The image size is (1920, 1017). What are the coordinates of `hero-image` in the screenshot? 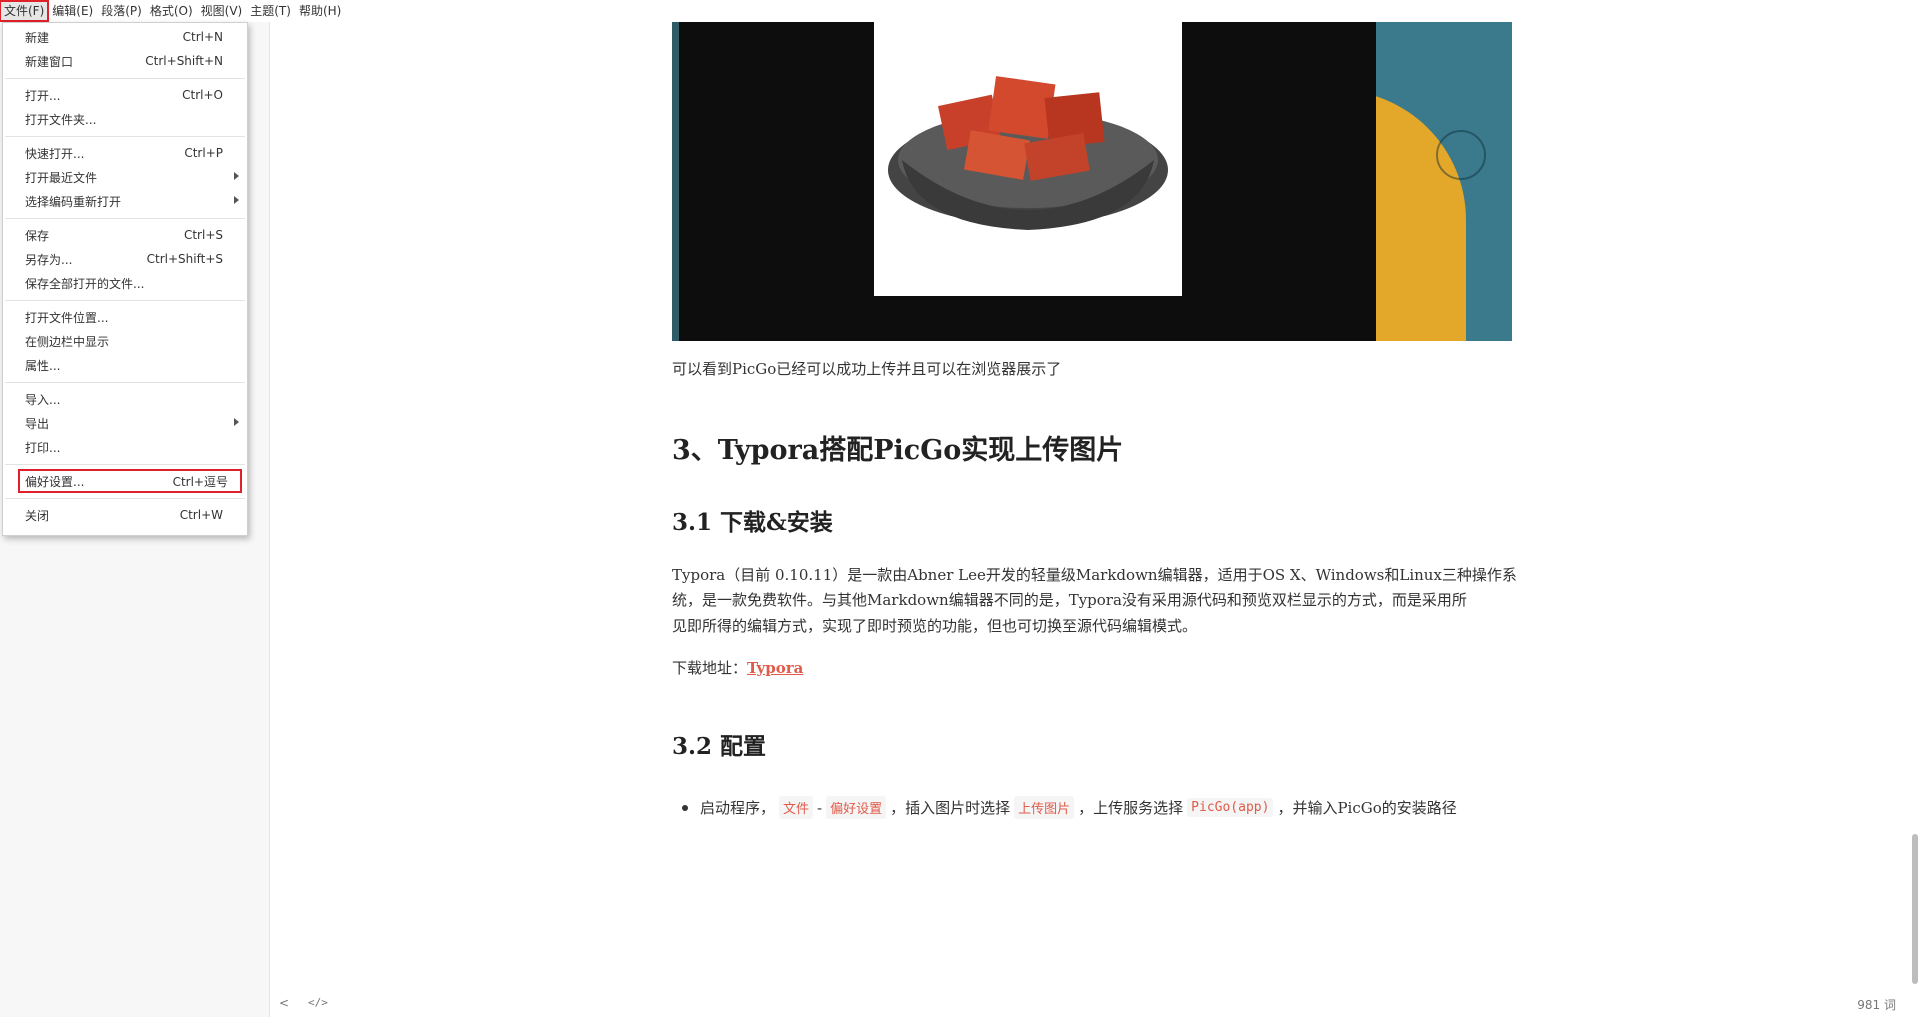 It's located at (1092, 180).